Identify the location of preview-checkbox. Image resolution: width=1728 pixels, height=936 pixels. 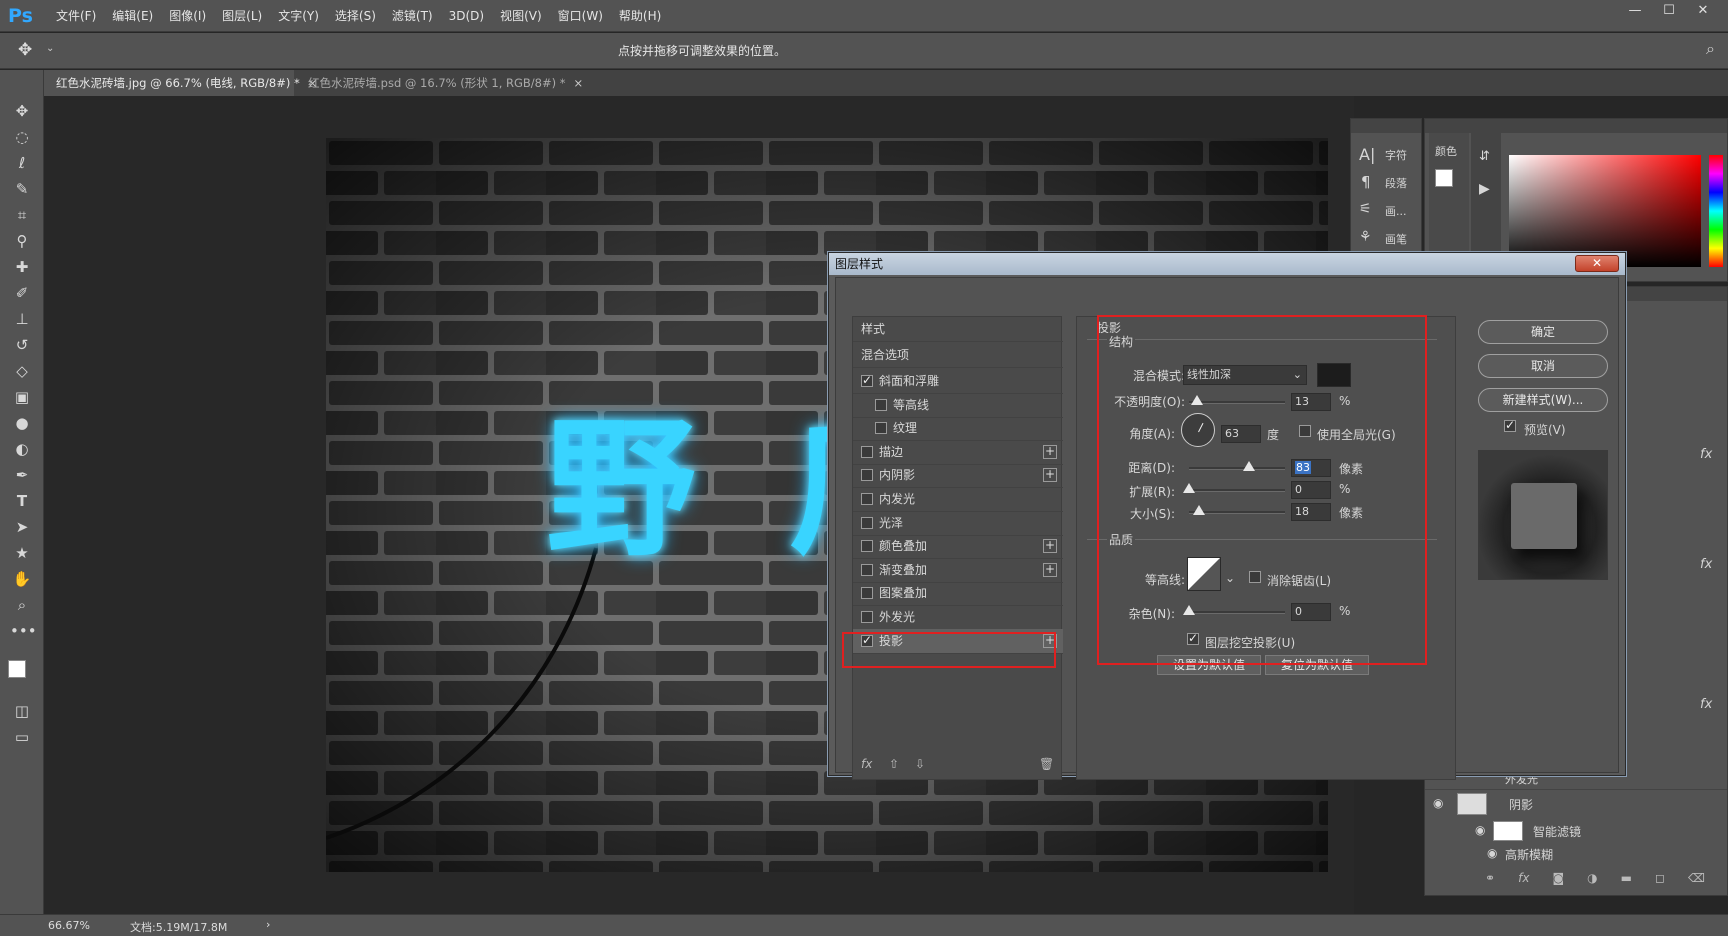
(1510, 425).